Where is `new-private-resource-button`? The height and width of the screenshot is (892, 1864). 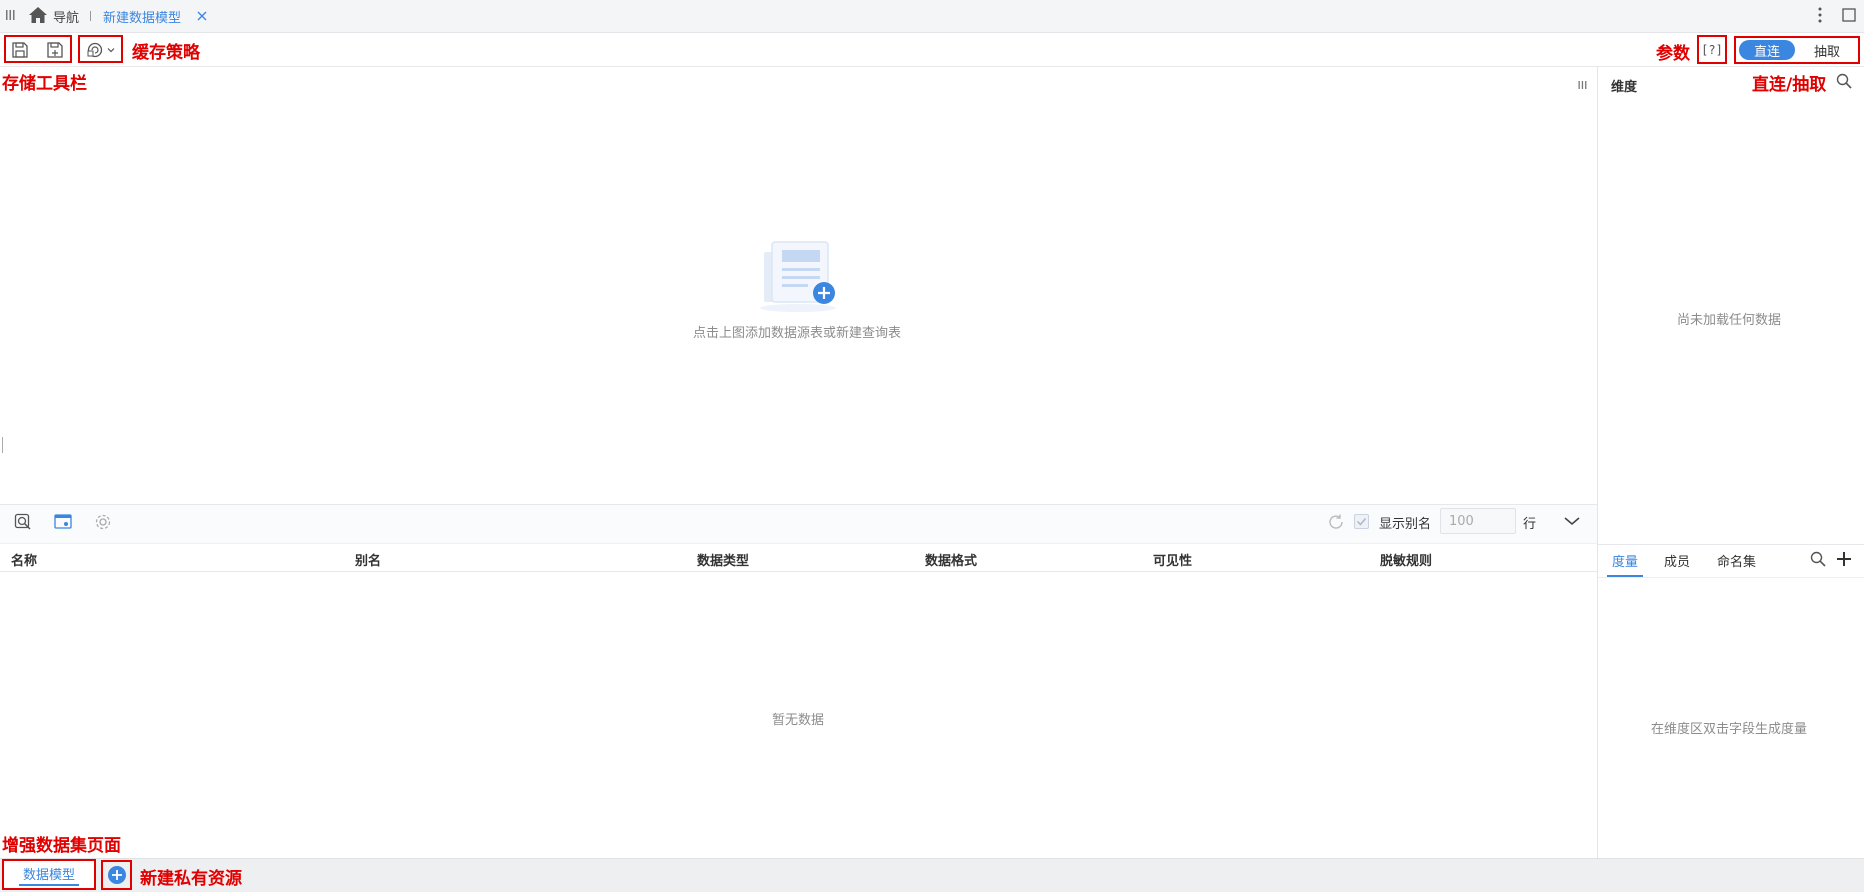 new-private-resource-button is located at coordinates (116, 875).